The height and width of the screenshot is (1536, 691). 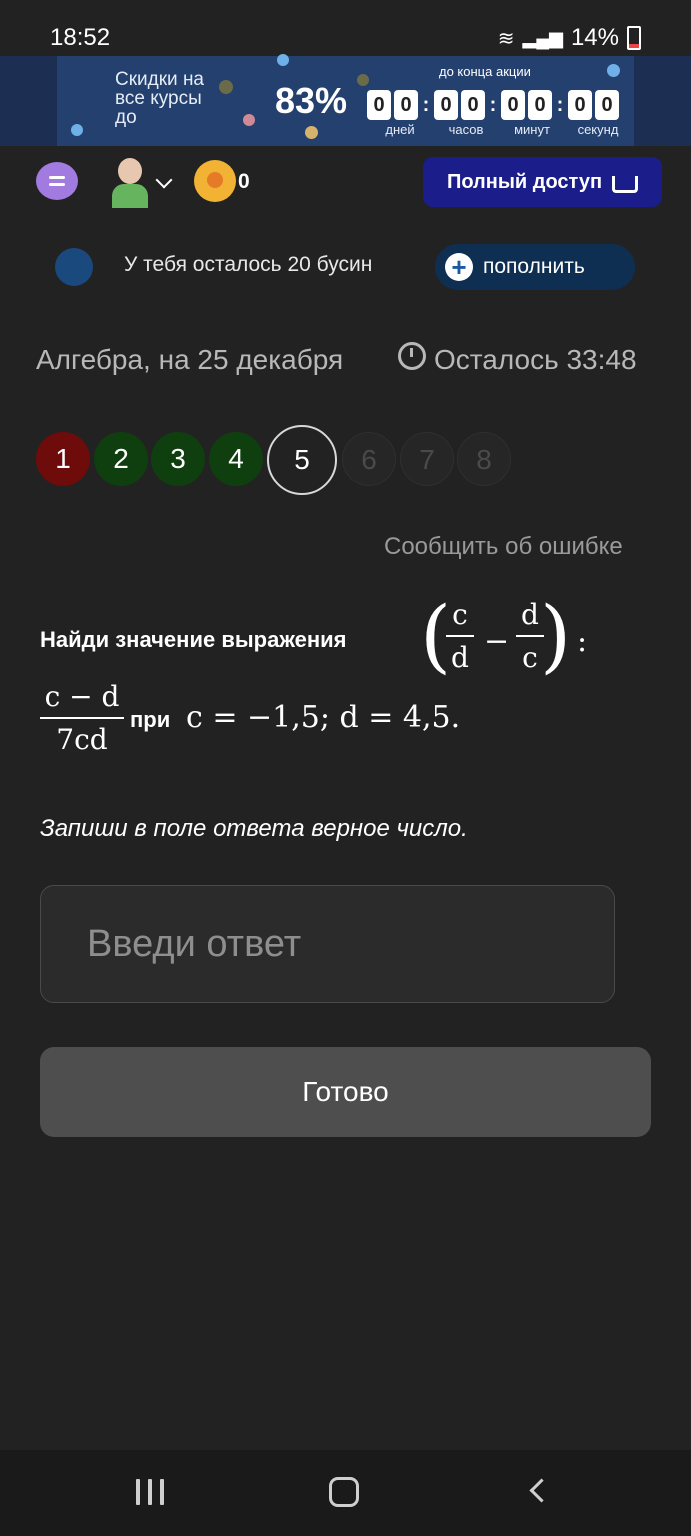 I want to click on wifi-icon: ≋, so click(x=506, y=38).